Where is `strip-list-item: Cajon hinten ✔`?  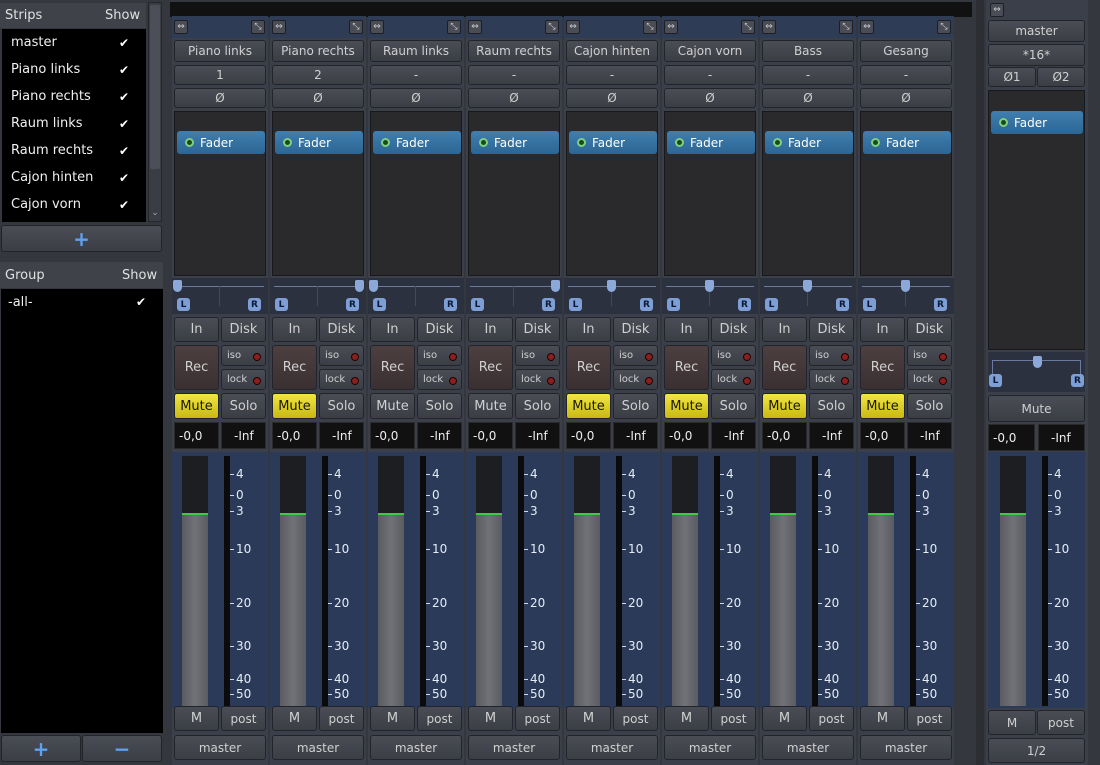
strip-list-item: Cajon hinten ✔ is located at coordinates (74, 177).